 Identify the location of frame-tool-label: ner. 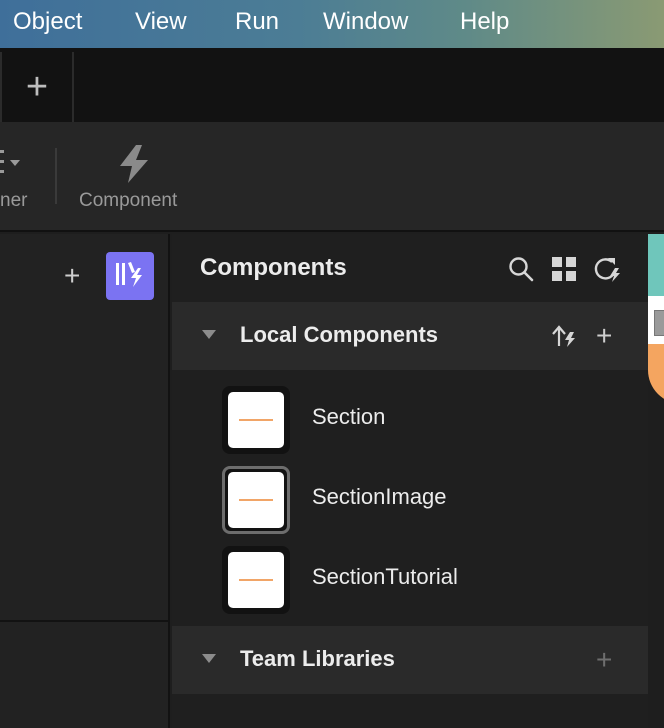
(14, 200).